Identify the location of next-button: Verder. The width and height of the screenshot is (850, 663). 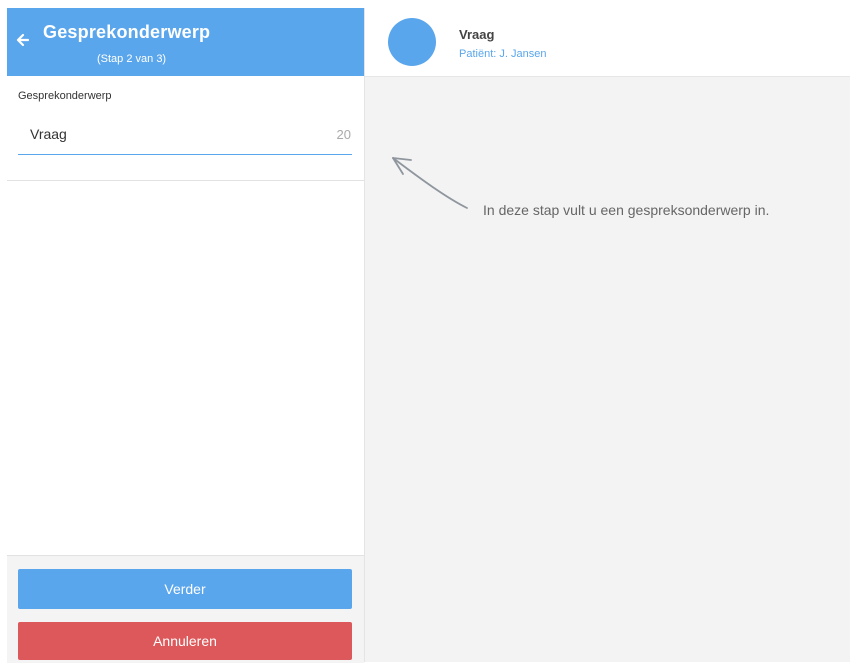
(185, 589).